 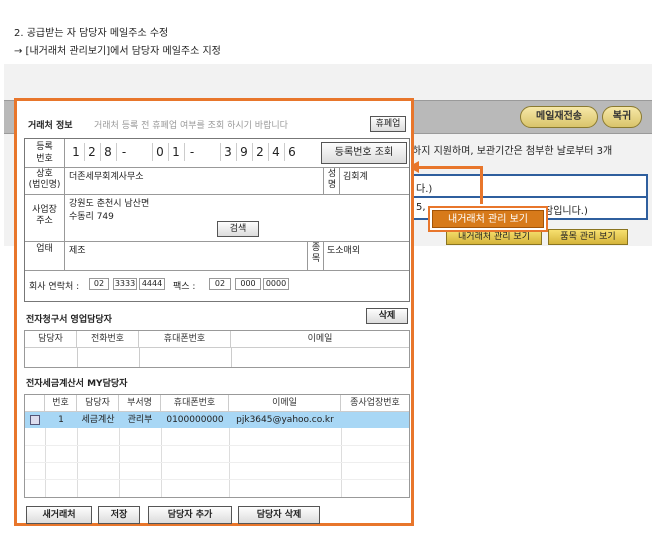 What do you see at coordinates (217, 349) in the screenshot?
I see `sales-contact-table: 담당자 전화번호 휴대폰번호 이메일` at bounding box center [217, 349].